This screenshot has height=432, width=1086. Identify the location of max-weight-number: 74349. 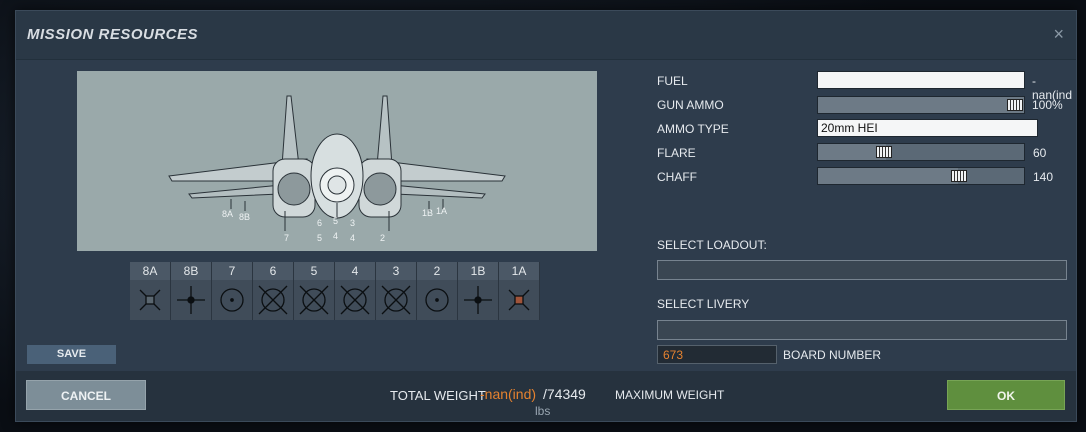
(566, 394).